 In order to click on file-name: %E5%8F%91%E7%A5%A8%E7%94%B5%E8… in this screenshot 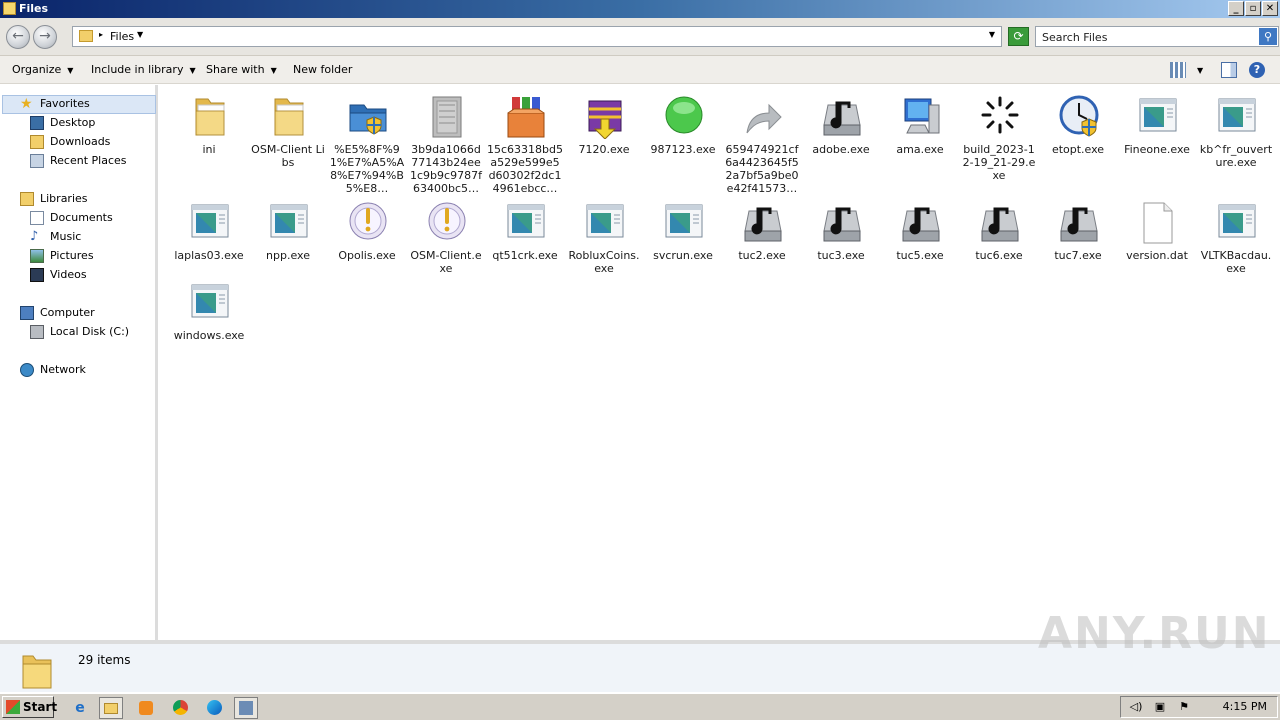, I will do `click(367, 169)`.